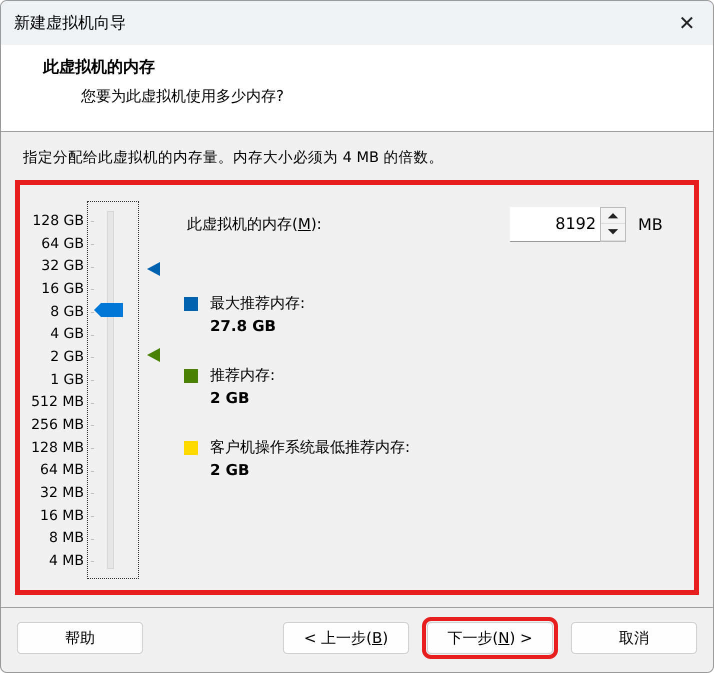 Image resolution: width=714 pixels, height=673 pixels. I want to click on spin-buttons, so click(613, 224).